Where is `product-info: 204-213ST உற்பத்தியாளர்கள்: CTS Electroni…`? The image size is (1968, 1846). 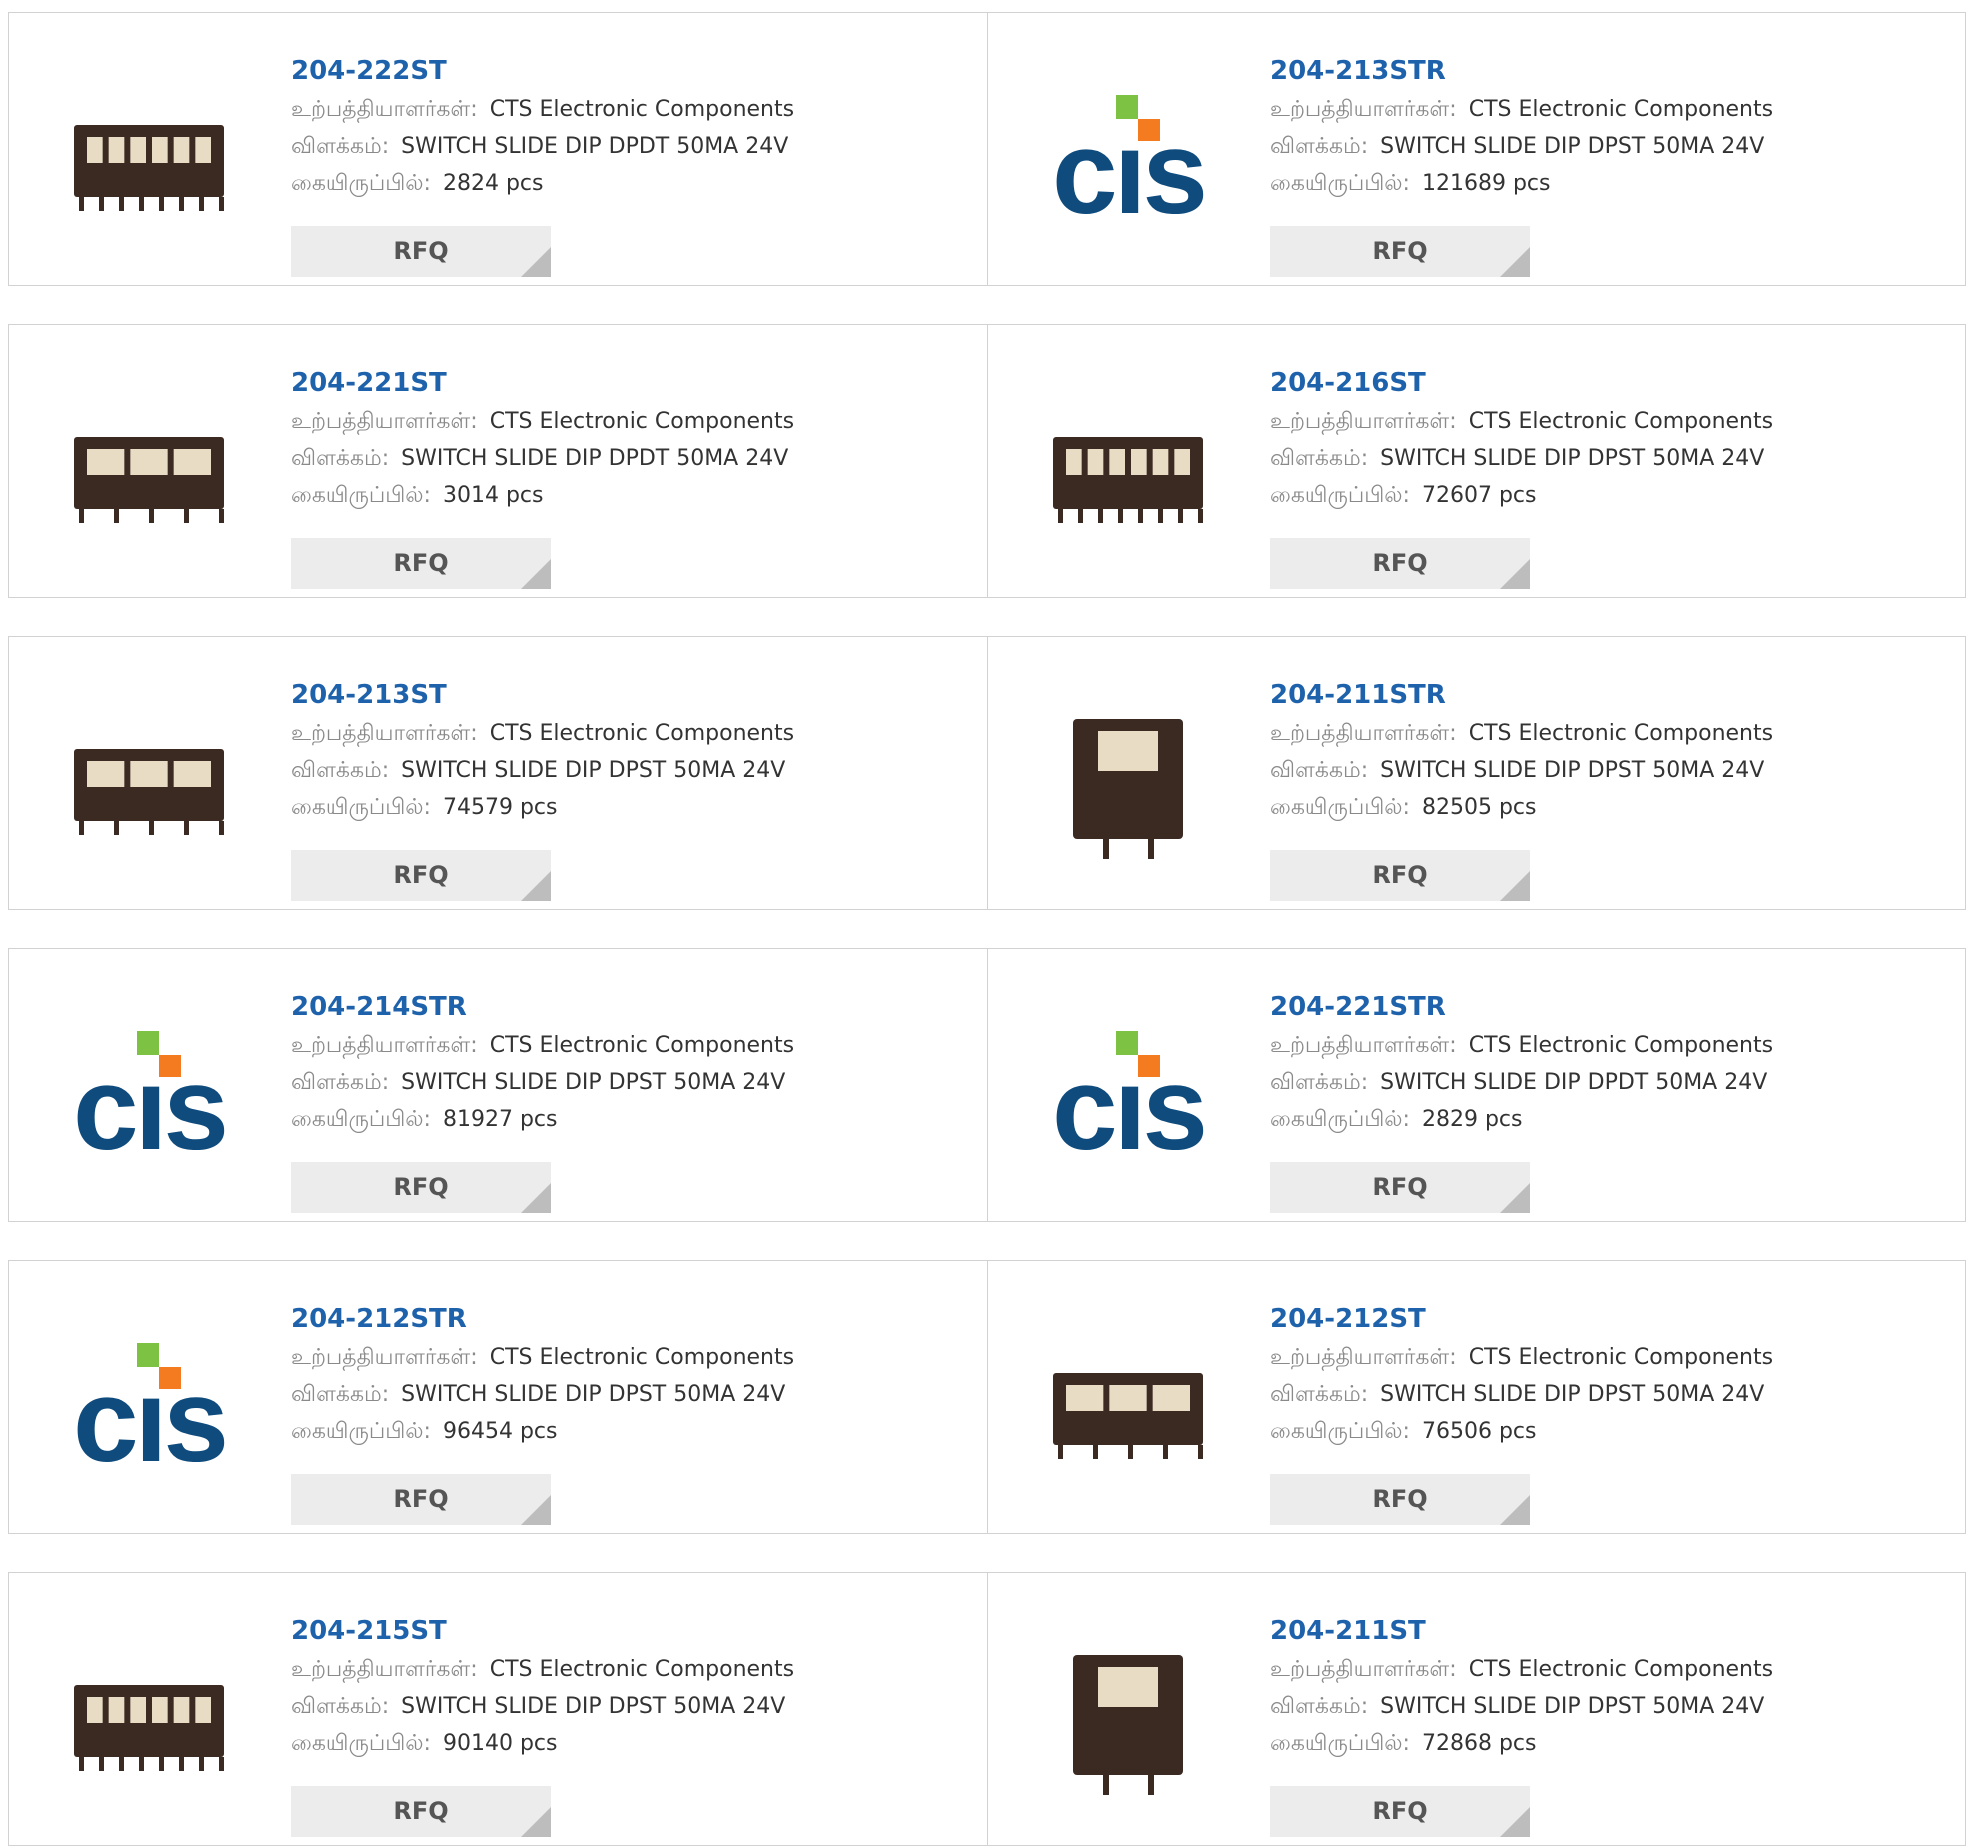
product-info: 204-213ST உற்பத்தியாளர்கள்: CTS Electroni… is located at coordinates (634, 750).